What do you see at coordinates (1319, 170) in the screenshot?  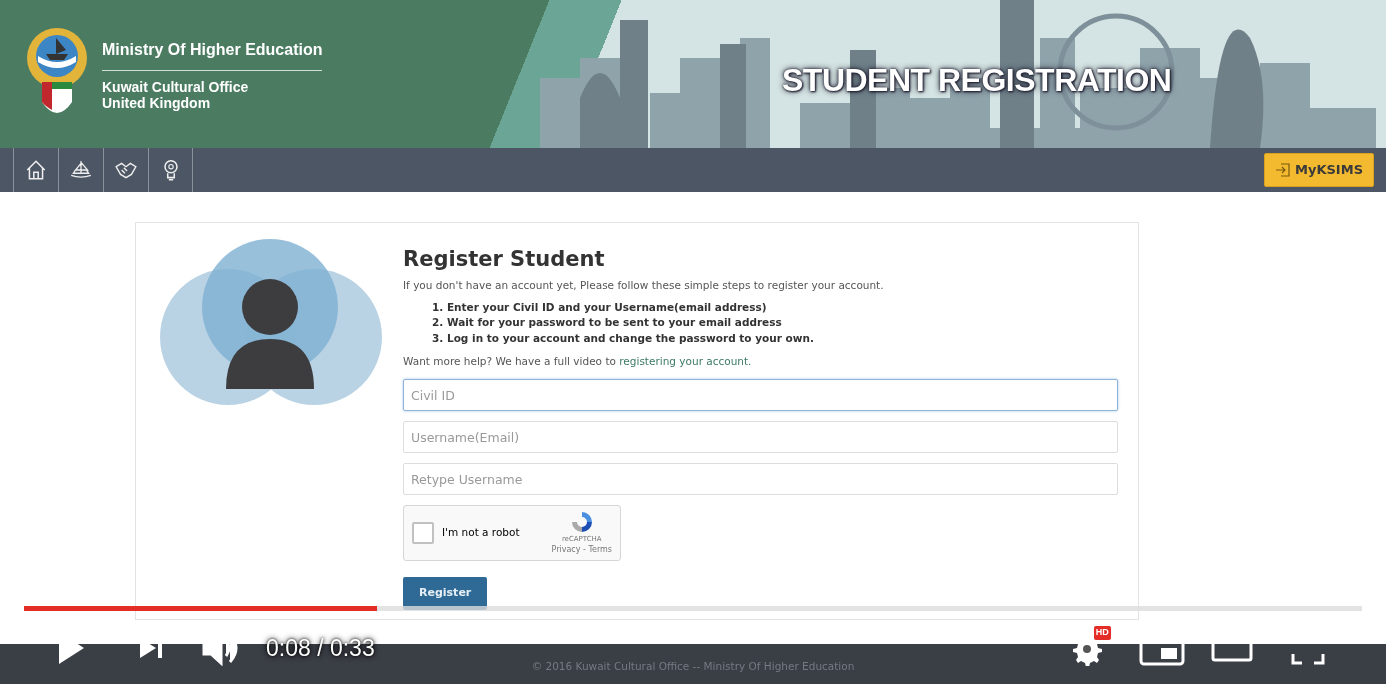 I see `myksims-button: MyKSIMS` at bounding box center [1319, 170].